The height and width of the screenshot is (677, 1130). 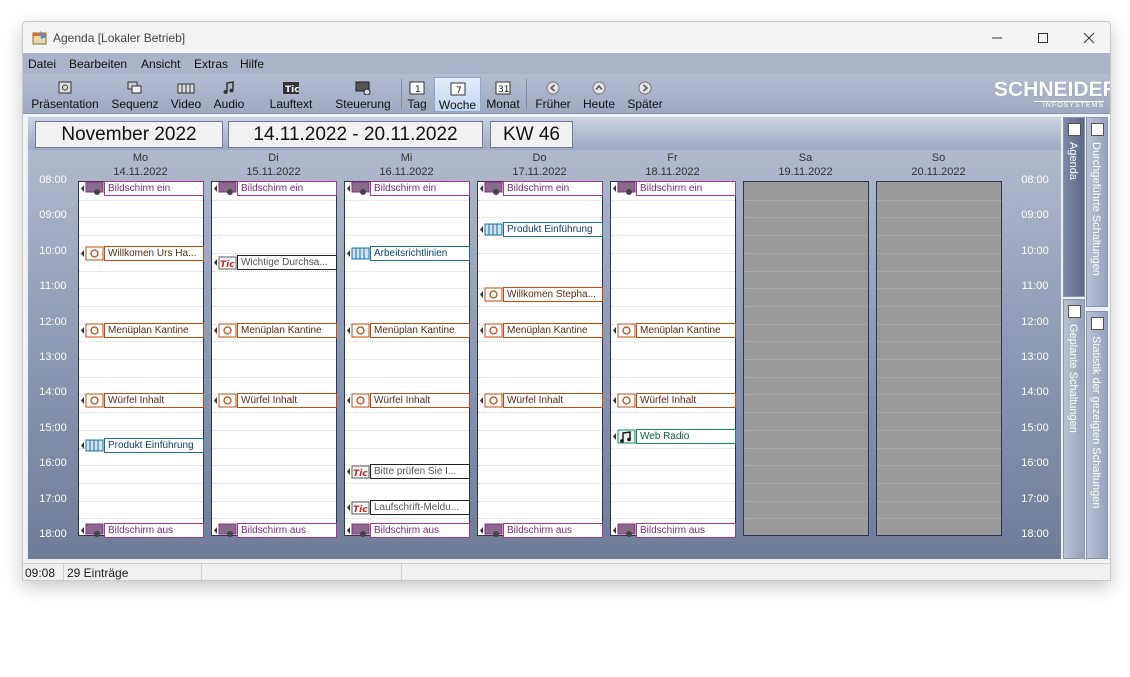 What do you see at coordinates (135, 94) in the screenshot?
I see `sequence-button: Sequenz` at bounding box center [135, 94].